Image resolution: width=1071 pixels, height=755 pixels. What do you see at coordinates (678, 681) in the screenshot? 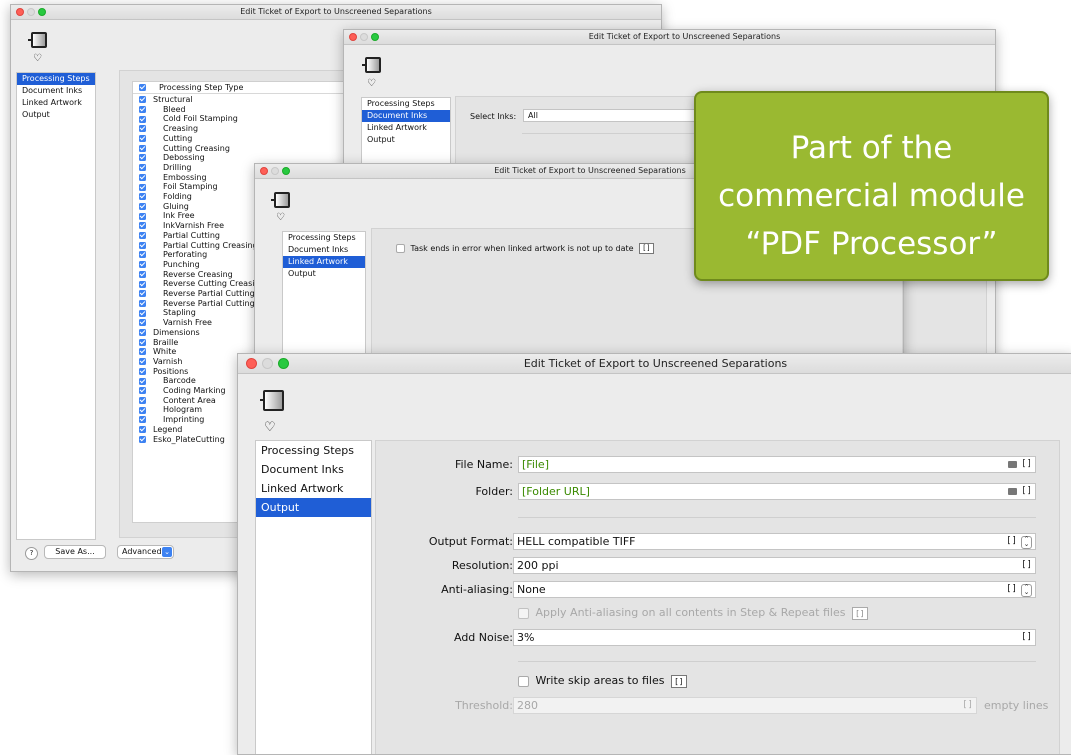
I see `skip-areas-param-button: []` at bounding box center [678, 681].